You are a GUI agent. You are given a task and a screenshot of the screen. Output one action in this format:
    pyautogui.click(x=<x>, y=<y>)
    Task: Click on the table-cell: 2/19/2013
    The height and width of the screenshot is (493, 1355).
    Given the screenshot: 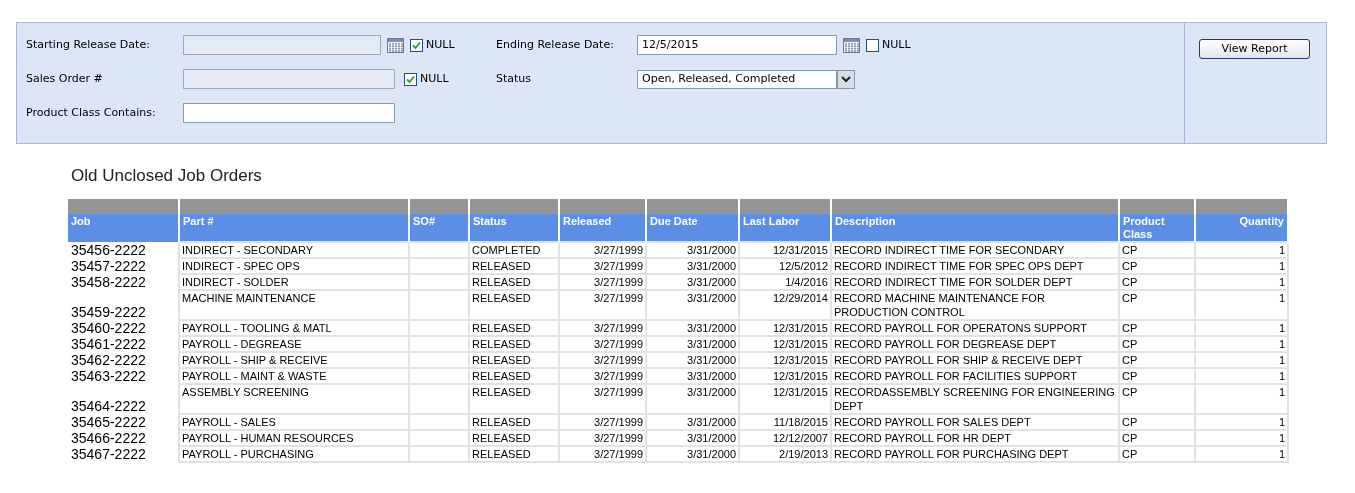 What is the action you would take?
    pyautogui.click(x=803, y=453)
    